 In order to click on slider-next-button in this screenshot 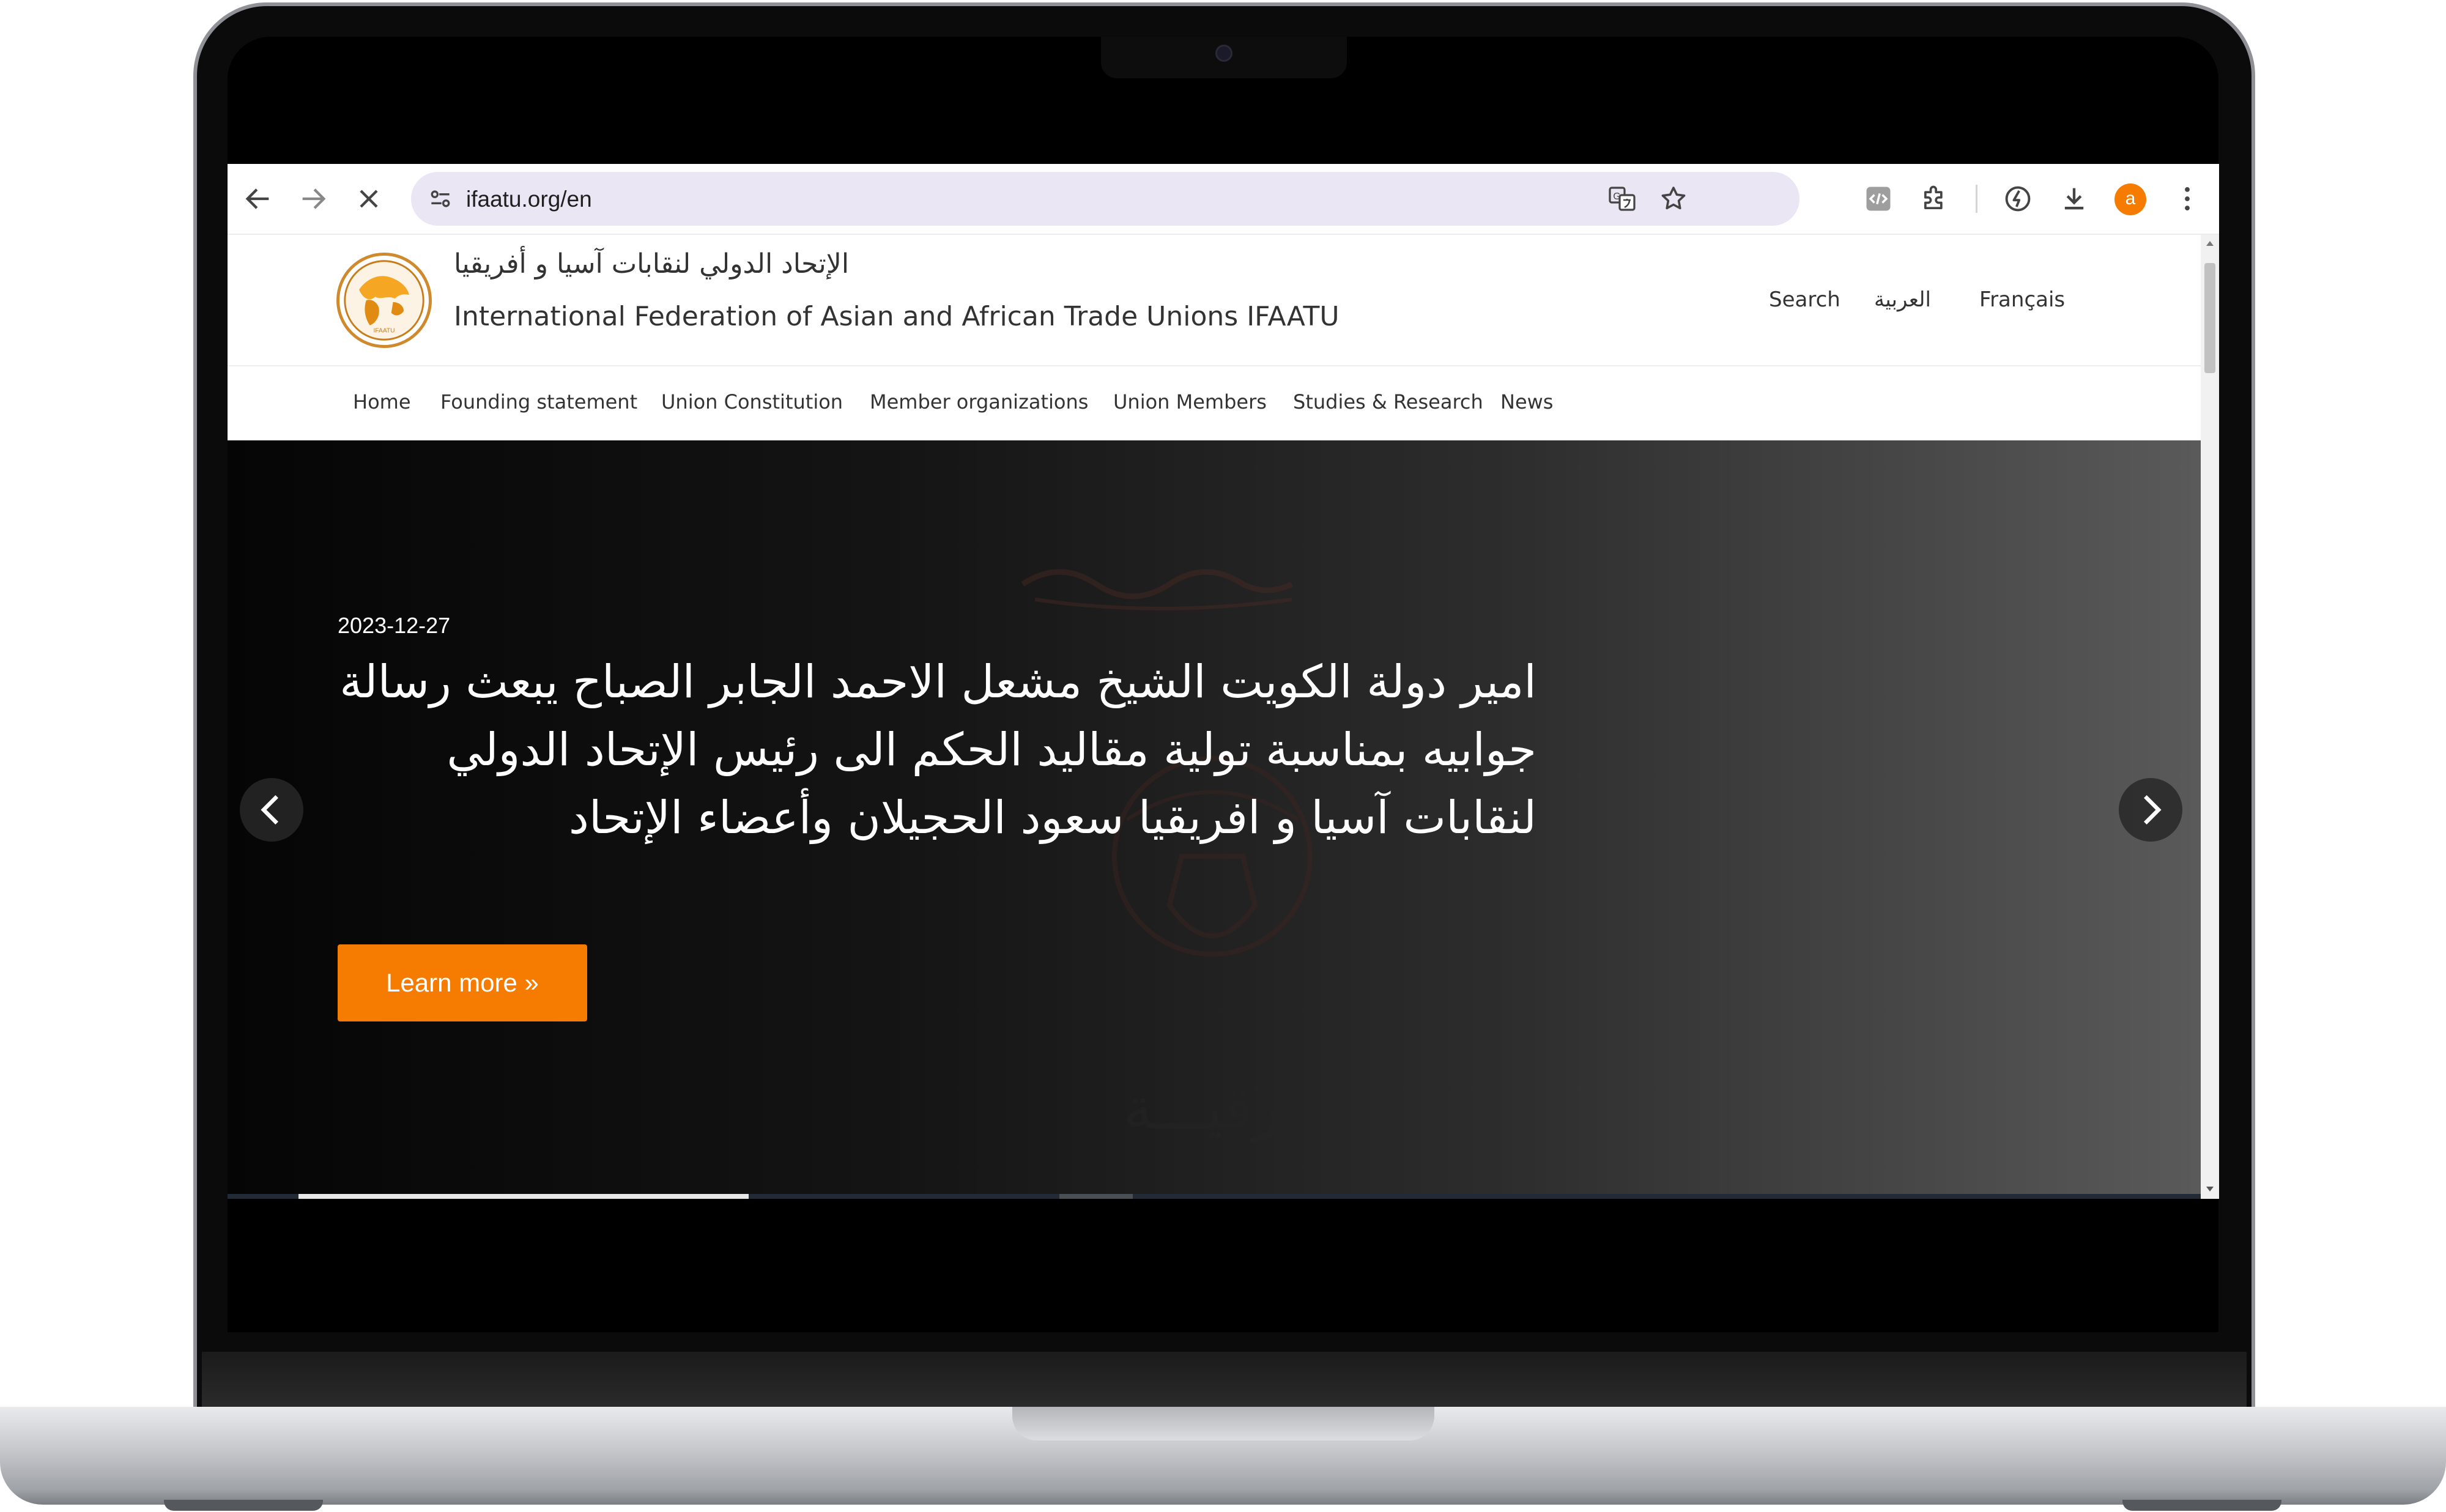, I will do `click(2150, 810)`.